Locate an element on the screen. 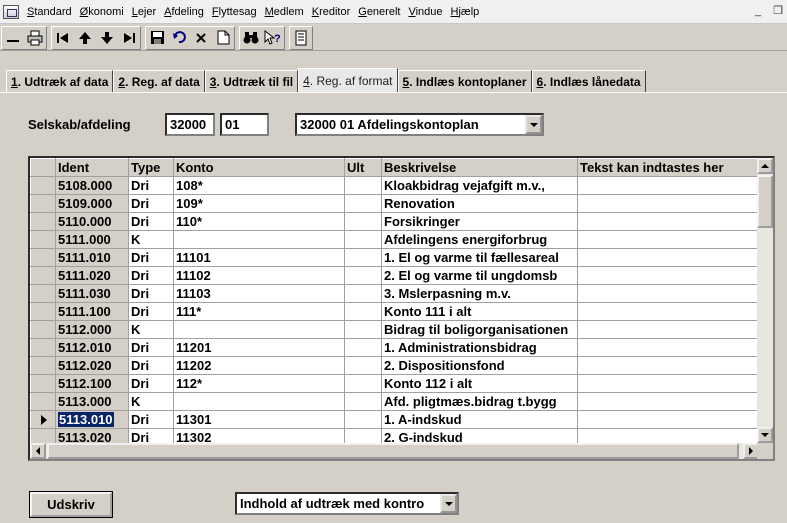  cell-desc: 3. Mslerpasning m.v. is located at coordinates (479, 293).